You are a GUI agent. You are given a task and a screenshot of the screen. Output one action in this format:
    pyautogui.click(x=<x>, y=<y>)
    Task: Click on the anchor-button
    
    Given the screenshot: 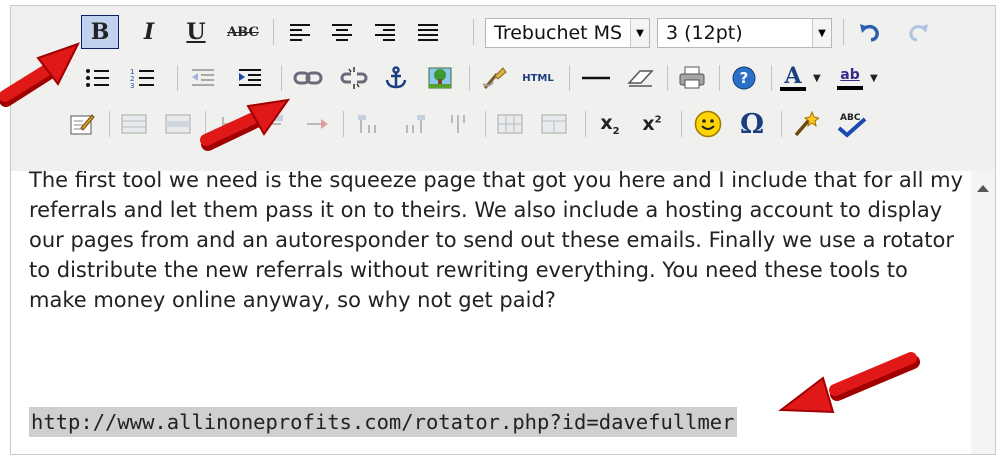 What is the action you would take?
    pyautogui.click(x=396, y=78)
    